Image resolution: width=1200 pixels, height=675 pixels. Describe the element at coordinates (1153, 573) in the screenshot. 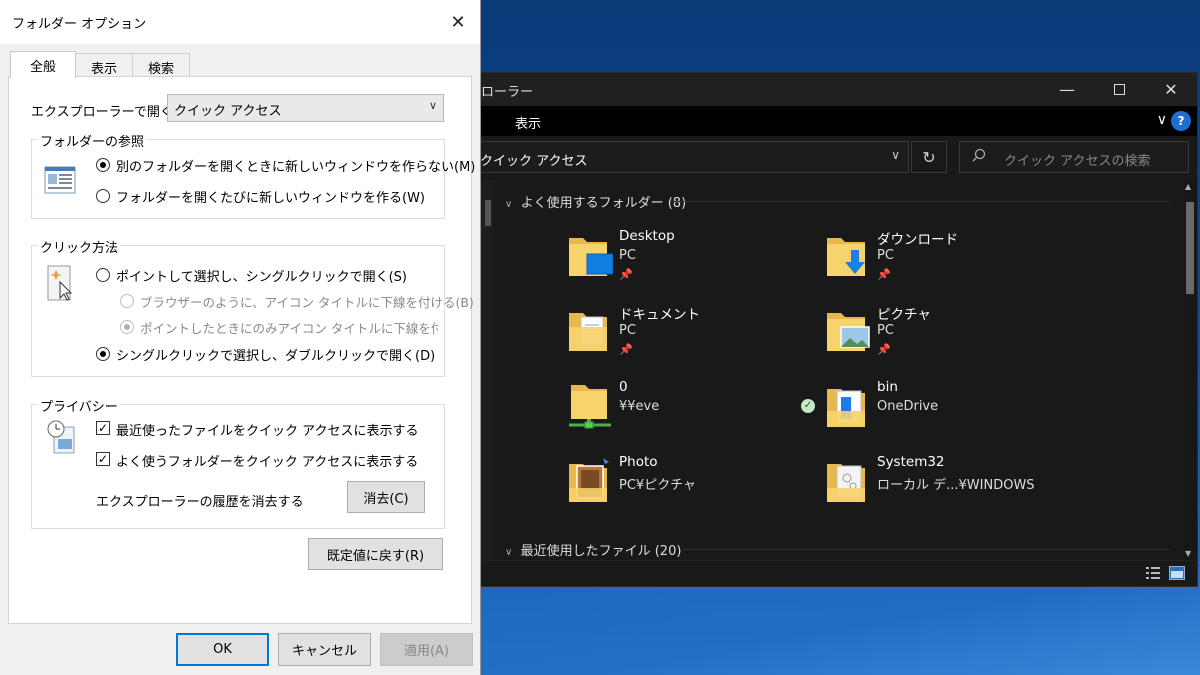

I see `details-view-icon` at that location.